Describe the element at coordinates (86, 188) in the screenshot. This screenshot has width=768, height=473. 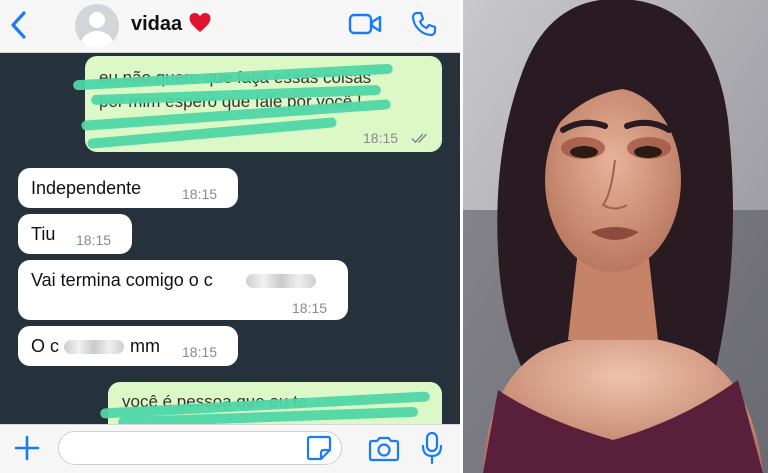
I see `message-text: Independente` at that location.